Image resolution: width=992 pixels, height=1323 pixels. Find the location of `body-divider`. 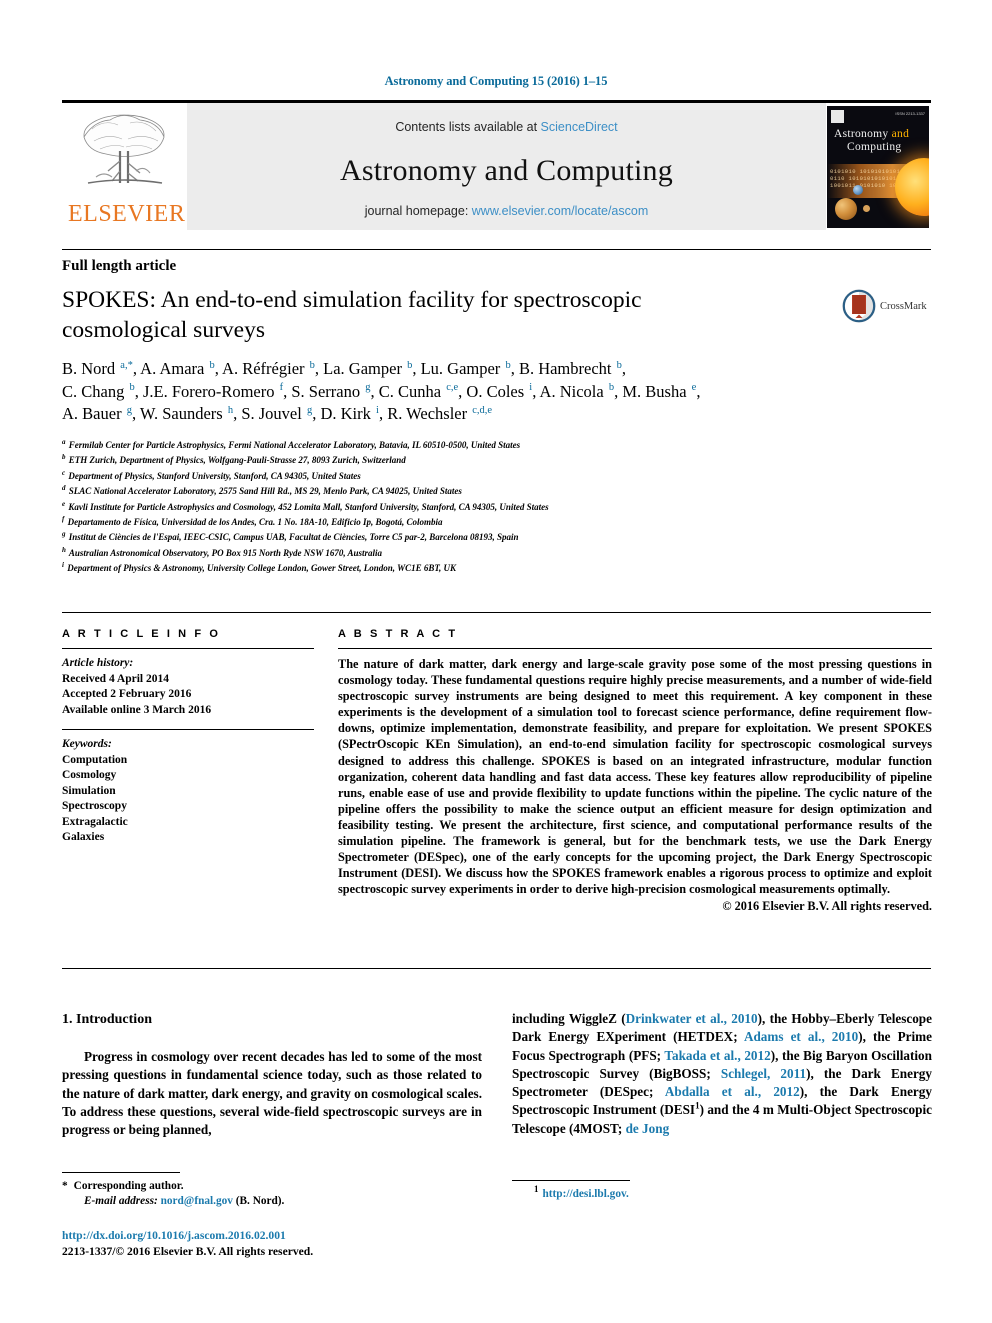

body-divider is located at coordinates (496, 968).